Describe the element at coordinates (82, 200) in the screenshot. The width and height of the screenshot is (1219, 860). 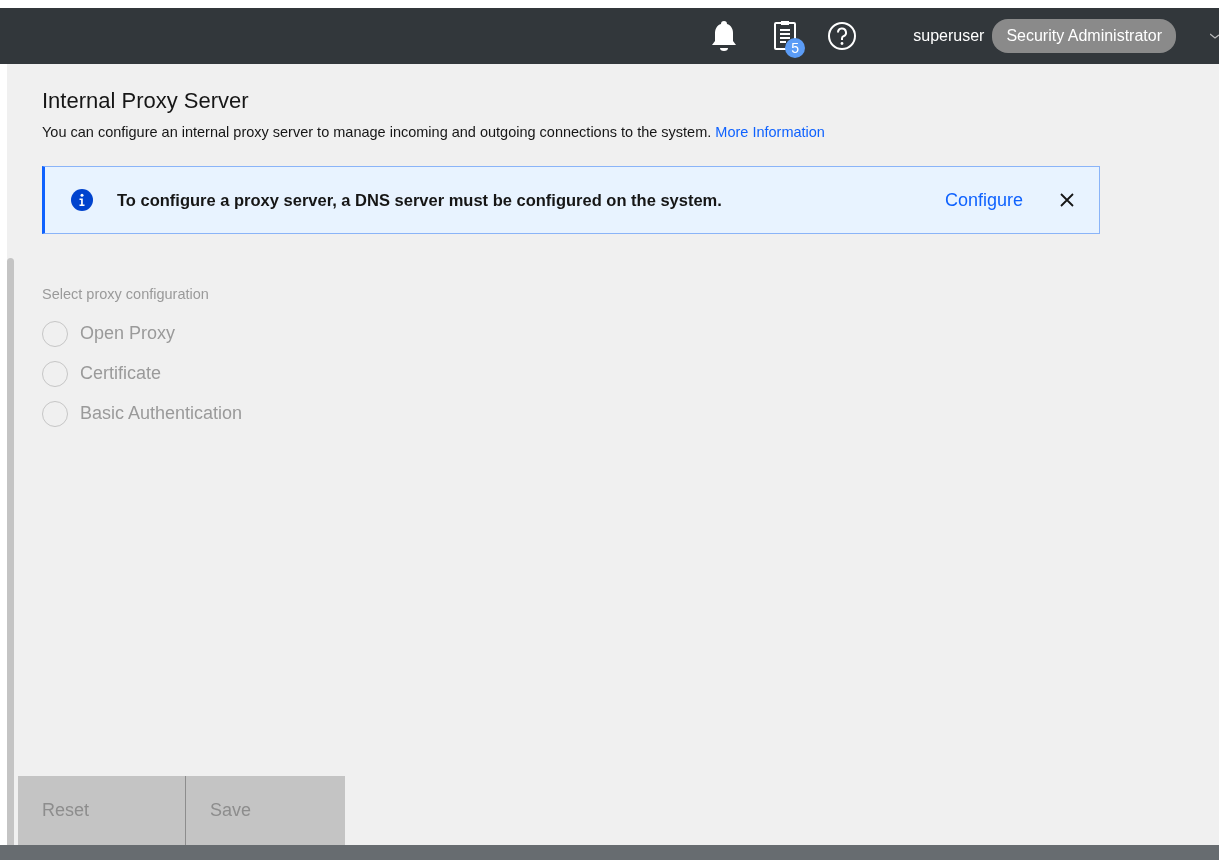
I see `info-icon` at that location.